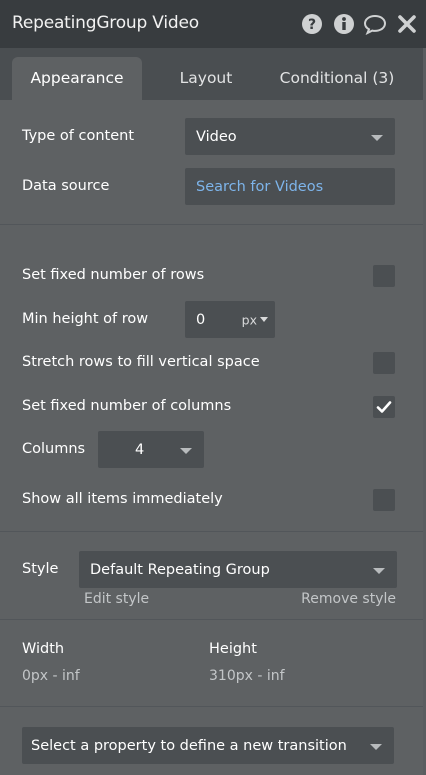 This screenshot has width=426, height=775. I want to click on data-source-value: Search for Videos, so click(259, 187).